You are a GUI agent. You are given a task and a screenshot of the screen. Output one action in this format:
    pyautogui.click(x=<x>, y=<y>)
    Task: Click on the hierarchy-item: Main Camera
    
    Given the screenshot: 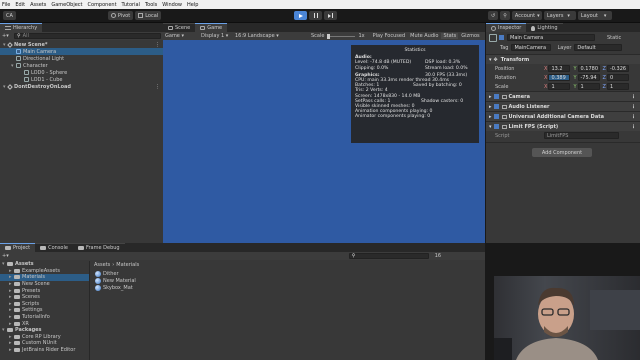 What is the action you would take?
    pyautogui.click(x=81, y=51)
    